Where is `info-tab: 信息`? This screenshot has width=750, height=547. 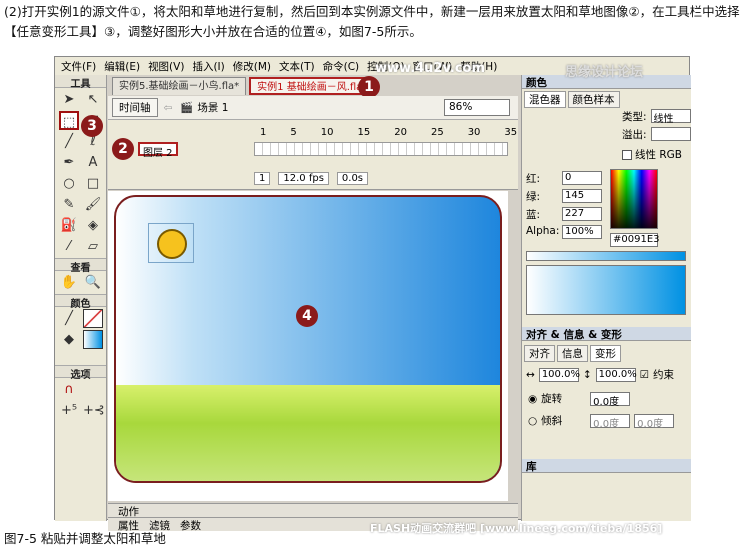
info-tab: 信息 is located at coordinates (572, 353).